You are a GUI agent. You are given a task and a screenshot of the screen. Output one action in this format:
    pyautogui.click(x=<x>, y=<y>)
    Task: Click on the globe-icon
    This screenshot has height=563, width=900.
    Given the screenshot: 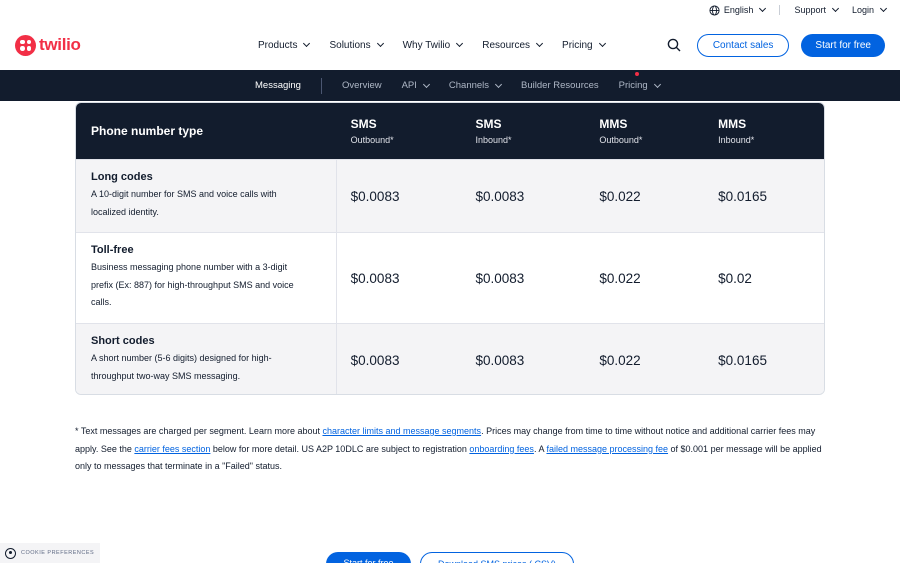 What is the action you would take?
    pyautogui.click(x=714, y=10)
    